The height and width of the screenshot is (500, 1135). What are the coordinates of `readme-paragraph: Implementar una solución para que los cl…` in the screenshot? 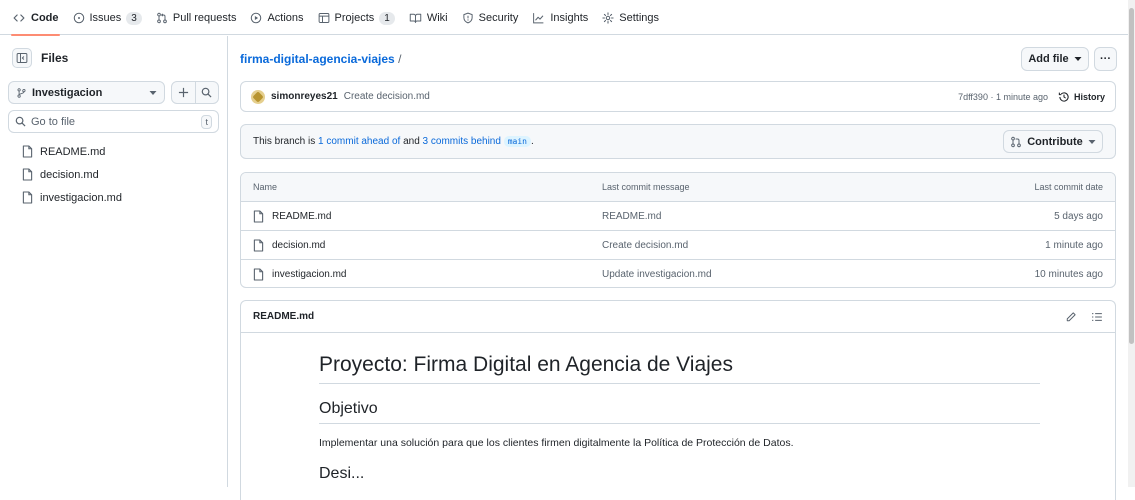 It's located at (556, 443).